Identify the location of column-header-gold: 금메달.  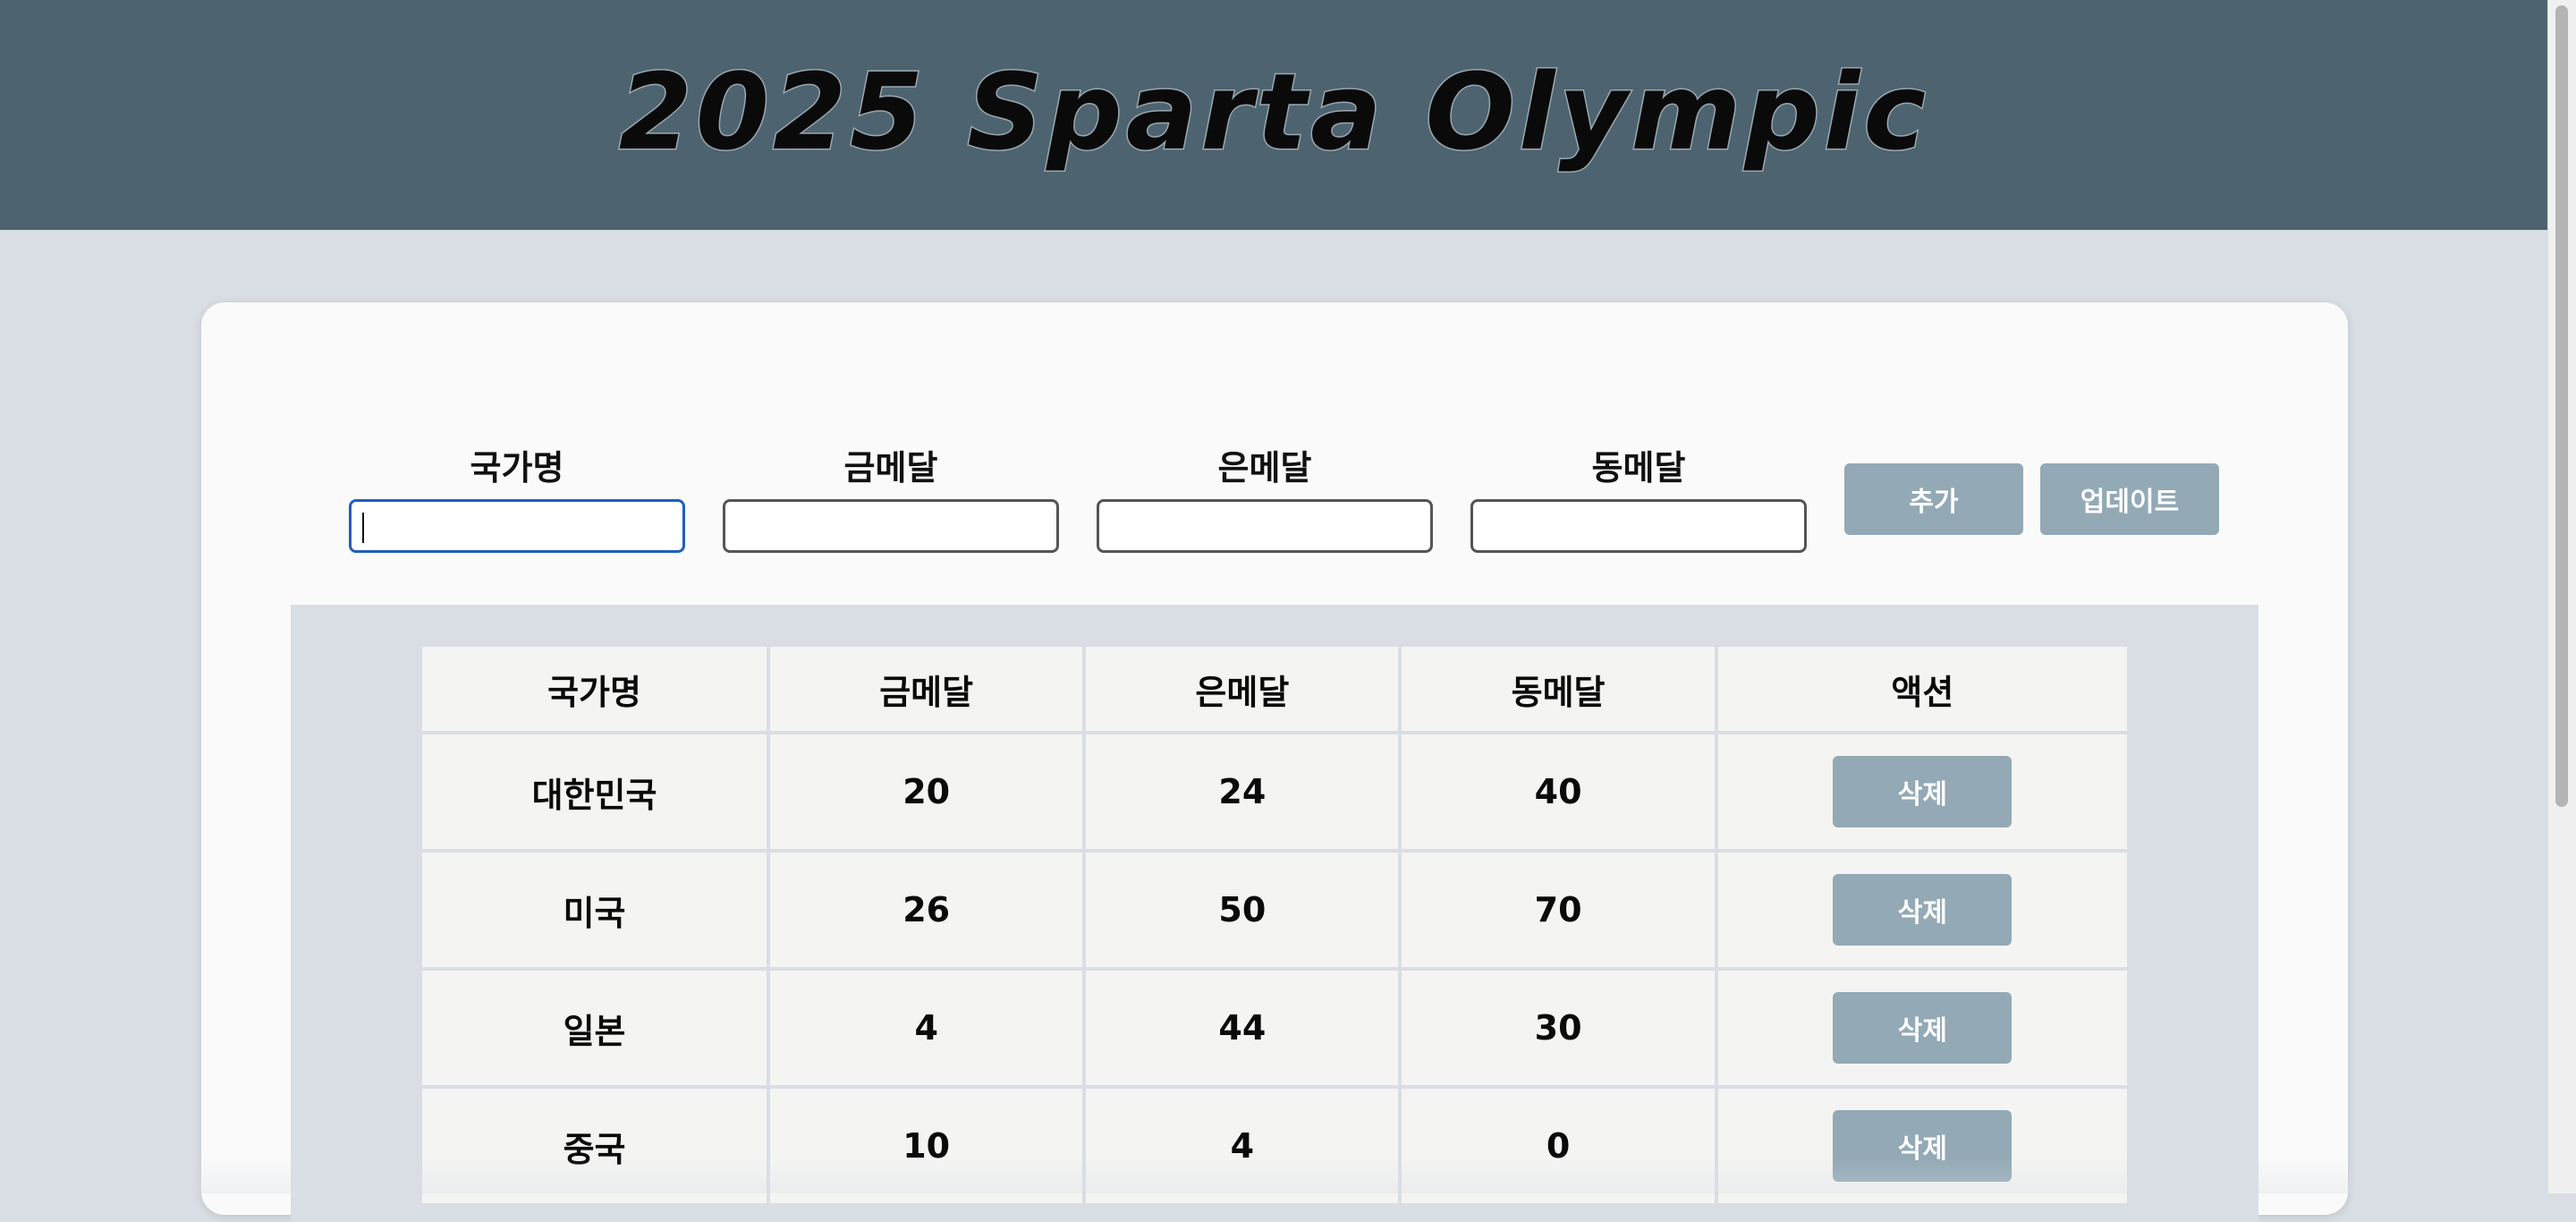
(927, 688).